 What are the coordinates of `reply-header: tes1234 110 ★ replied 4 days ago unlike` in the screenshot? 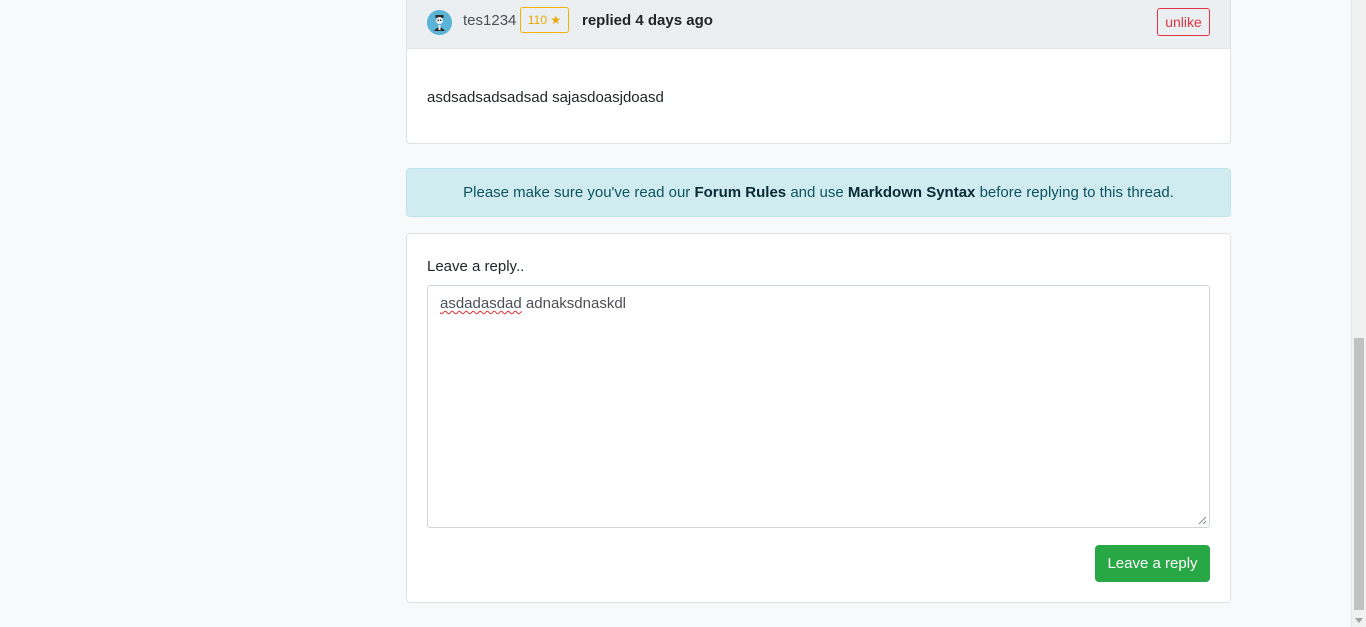 It's located at (818, 24).